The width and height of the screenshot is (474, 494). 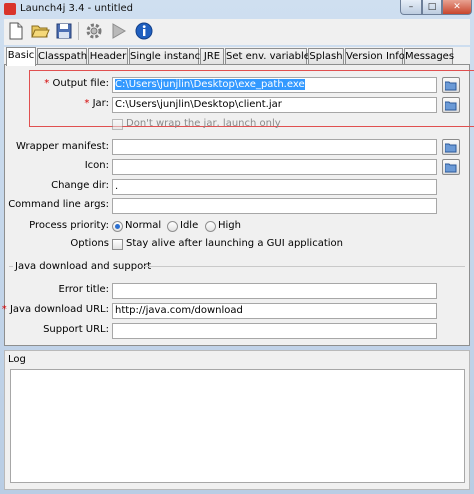 I want to click on command-line-args-label: Command line args:, so click(x=58, y=204).